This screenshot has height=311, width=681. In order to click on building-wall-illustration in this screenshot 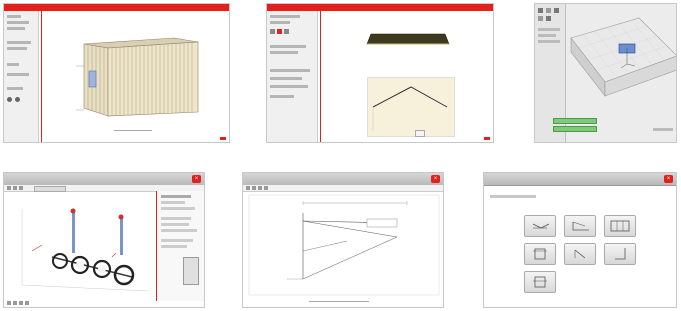, I will do `click(137, 77)`.